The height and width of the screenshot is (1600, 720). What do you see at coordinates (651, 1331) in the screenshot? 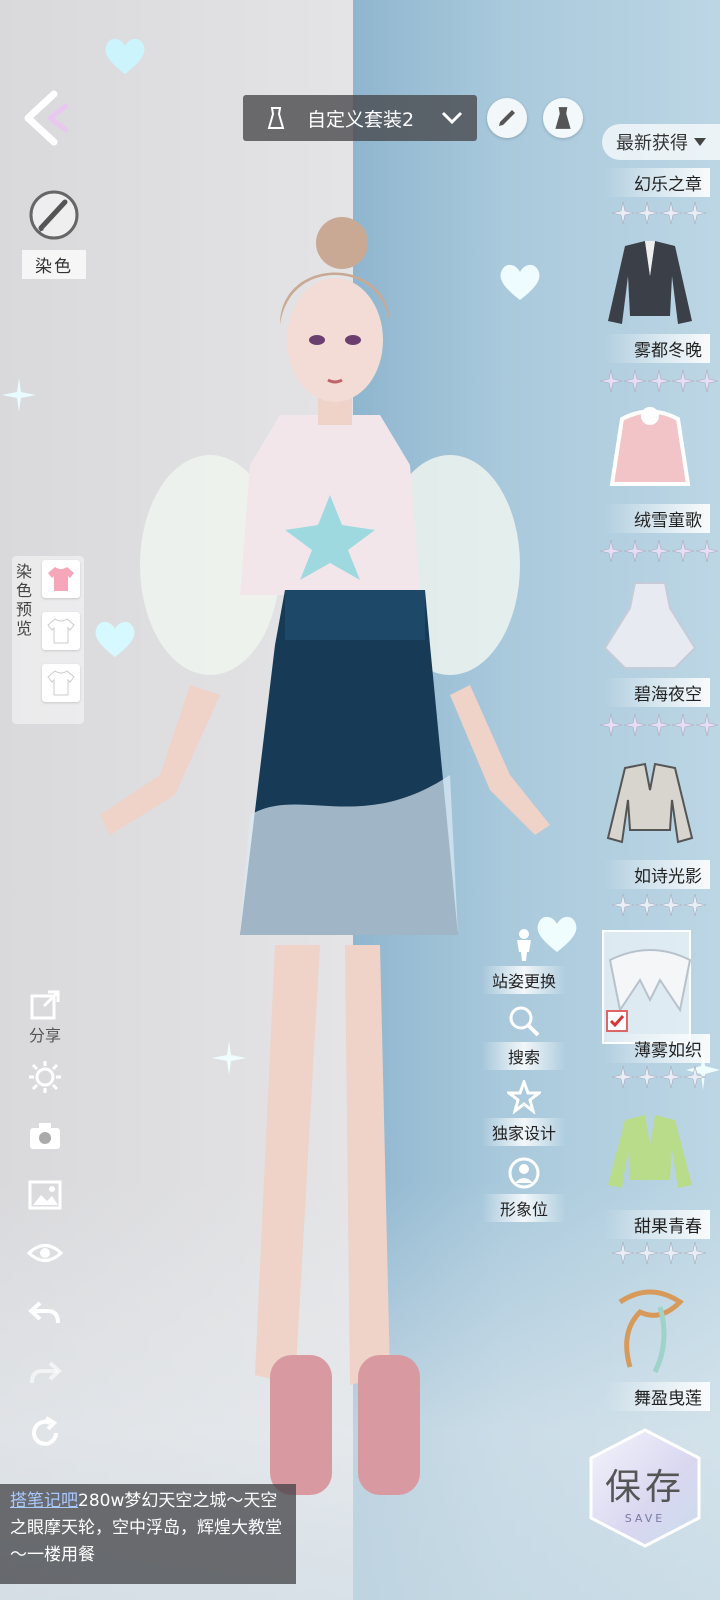
I see `ribbon-thumbnail` at bounding box center [651, 1331].